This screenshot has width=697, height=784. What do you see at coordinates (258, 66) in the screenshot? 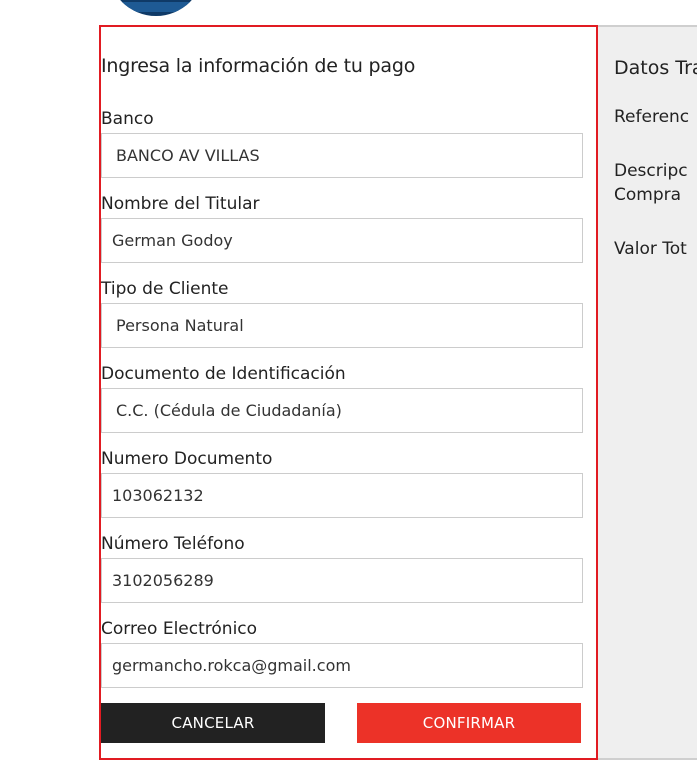
I see `form-title: Ingresa la información de tu pago` at bounding box center [258, 66].